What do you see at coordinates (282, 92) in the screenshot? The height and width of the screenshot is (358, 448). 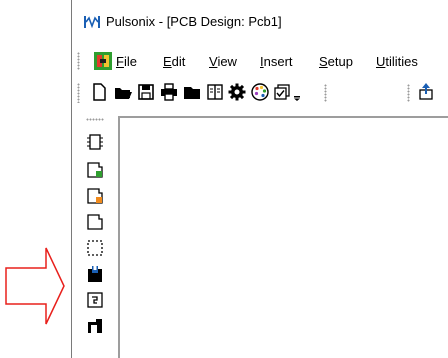 I see `layers-window-icon` at bounding box center [282, 92].